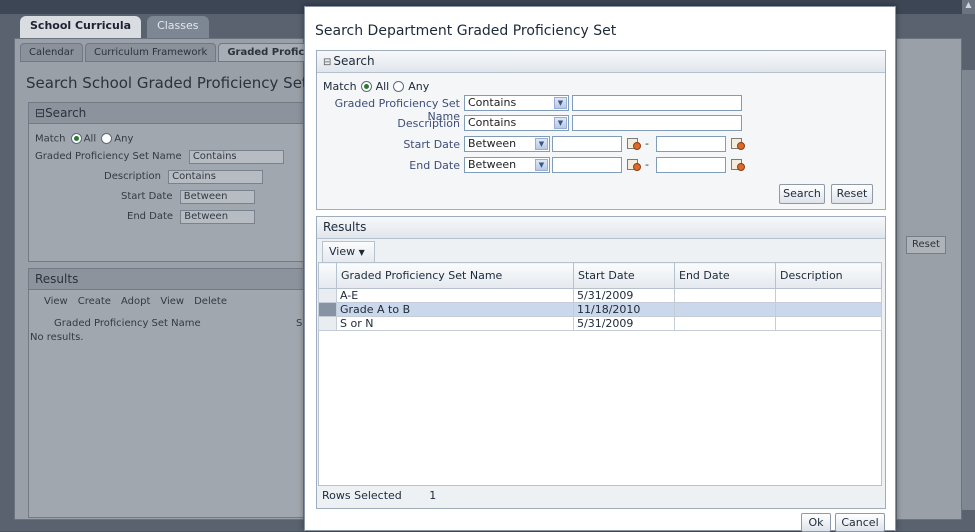 The width and height of the screenshot is (975, 532). Describe the element at coordinates (455, 275) in the screenshot. I see `column-header-name: Graded Proficiency Set Name` at that location.